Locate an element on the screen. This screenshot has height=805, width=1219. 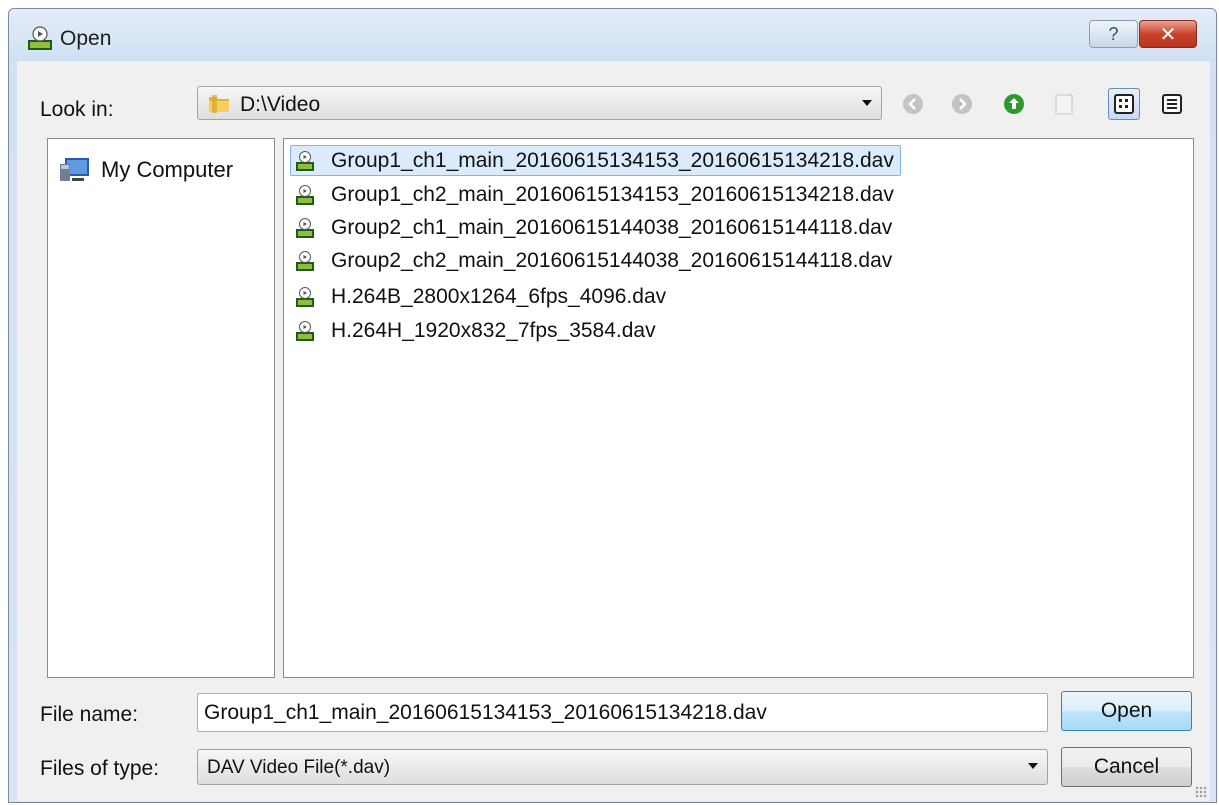
app-icon is located at coordinates (40, 38).